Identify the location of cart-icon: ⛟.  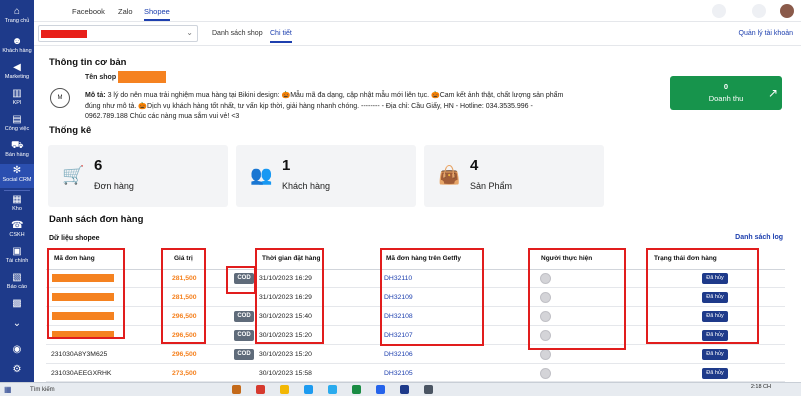
(17, 145).